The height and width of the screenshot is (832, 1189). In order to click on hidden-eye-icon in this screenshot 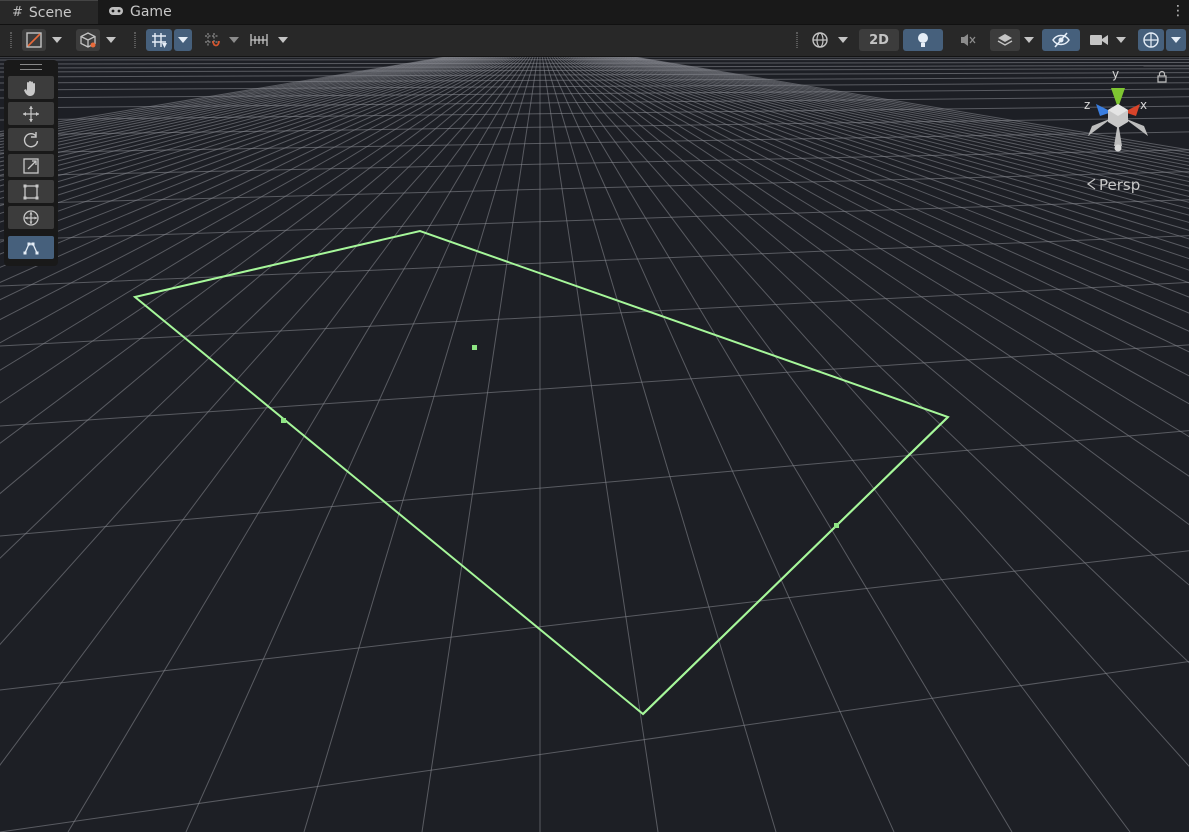, I will do `click(1061, 40)`.